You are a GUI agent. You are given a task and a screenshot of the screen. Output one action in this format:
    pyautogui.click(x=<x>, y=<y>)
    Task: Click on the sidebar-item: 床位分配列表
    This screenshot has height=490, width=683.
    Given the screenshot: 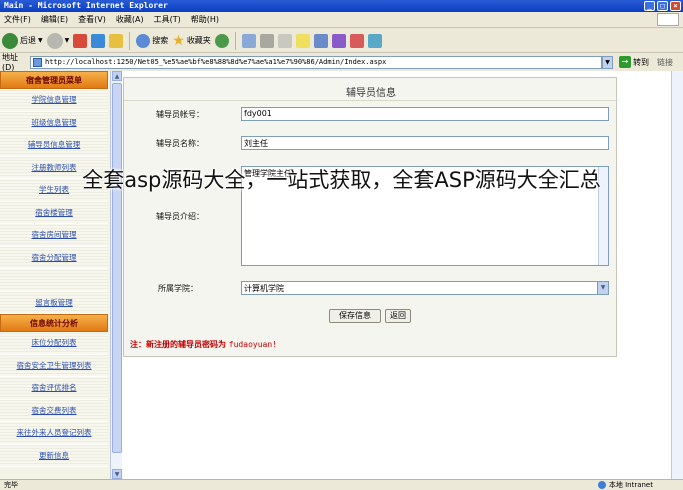 What is the action you would take?
    pyautogui.click(x=54, y=343)
    